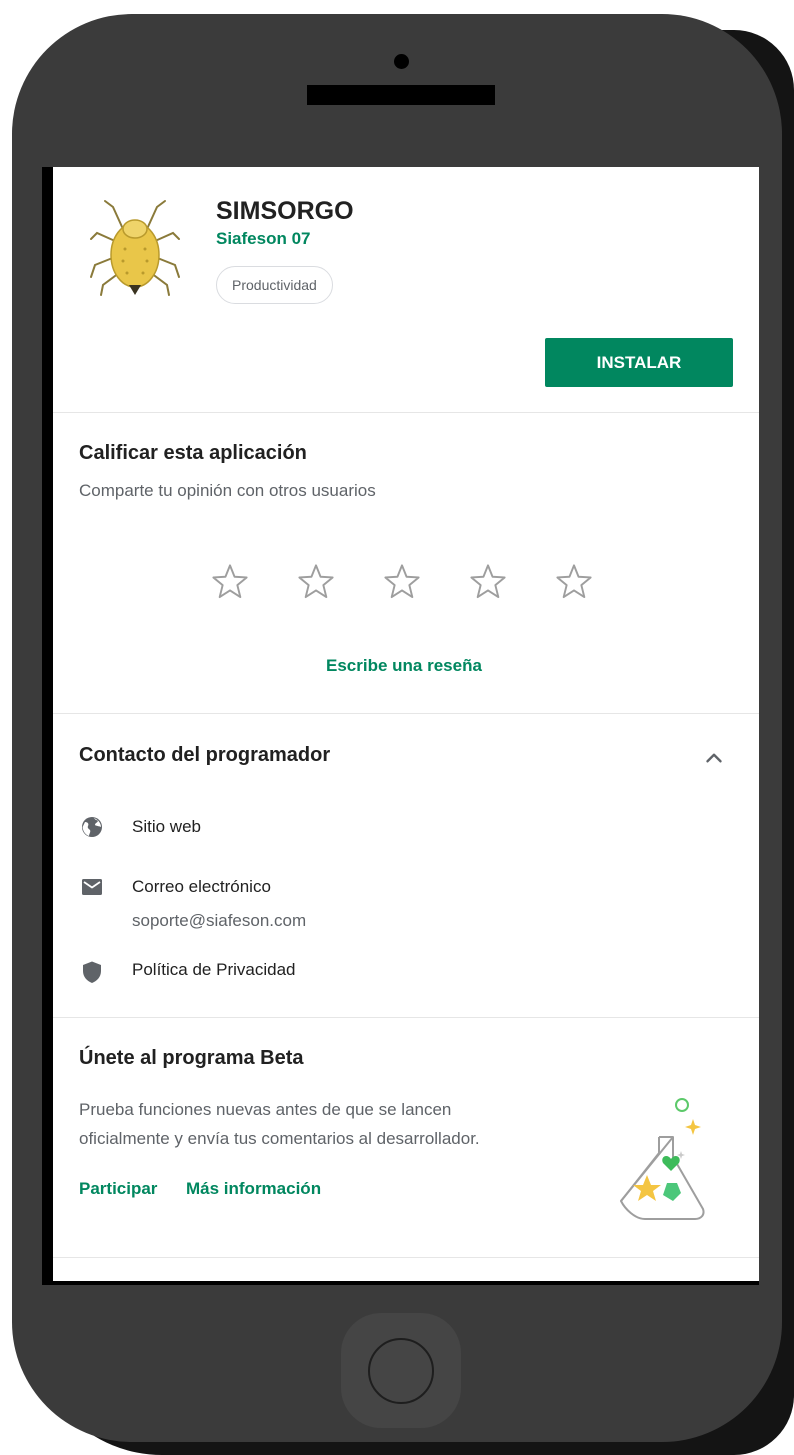  What do you see at coordinates (193, 453) in the screenshot?
I see `rating-section-title: Calificar esta aplicación` at bounding box center [193, 453].